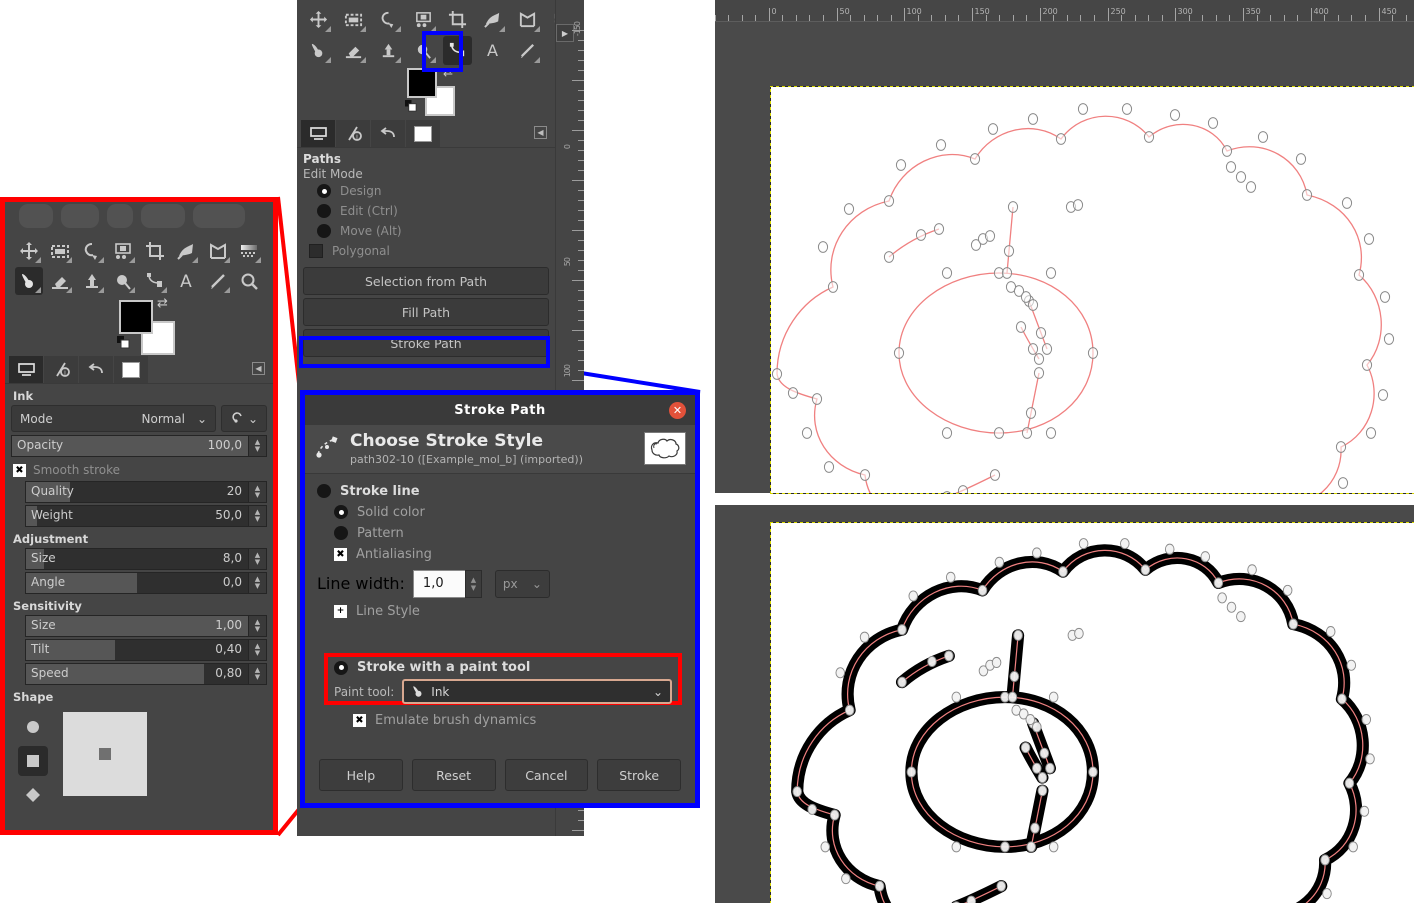 The width and height of the screenshot is (1414, 903). Describe the element at coordinates (113, 418) in the screenshot. I see `mode-combo: Mode Normal ⌄` at that location.